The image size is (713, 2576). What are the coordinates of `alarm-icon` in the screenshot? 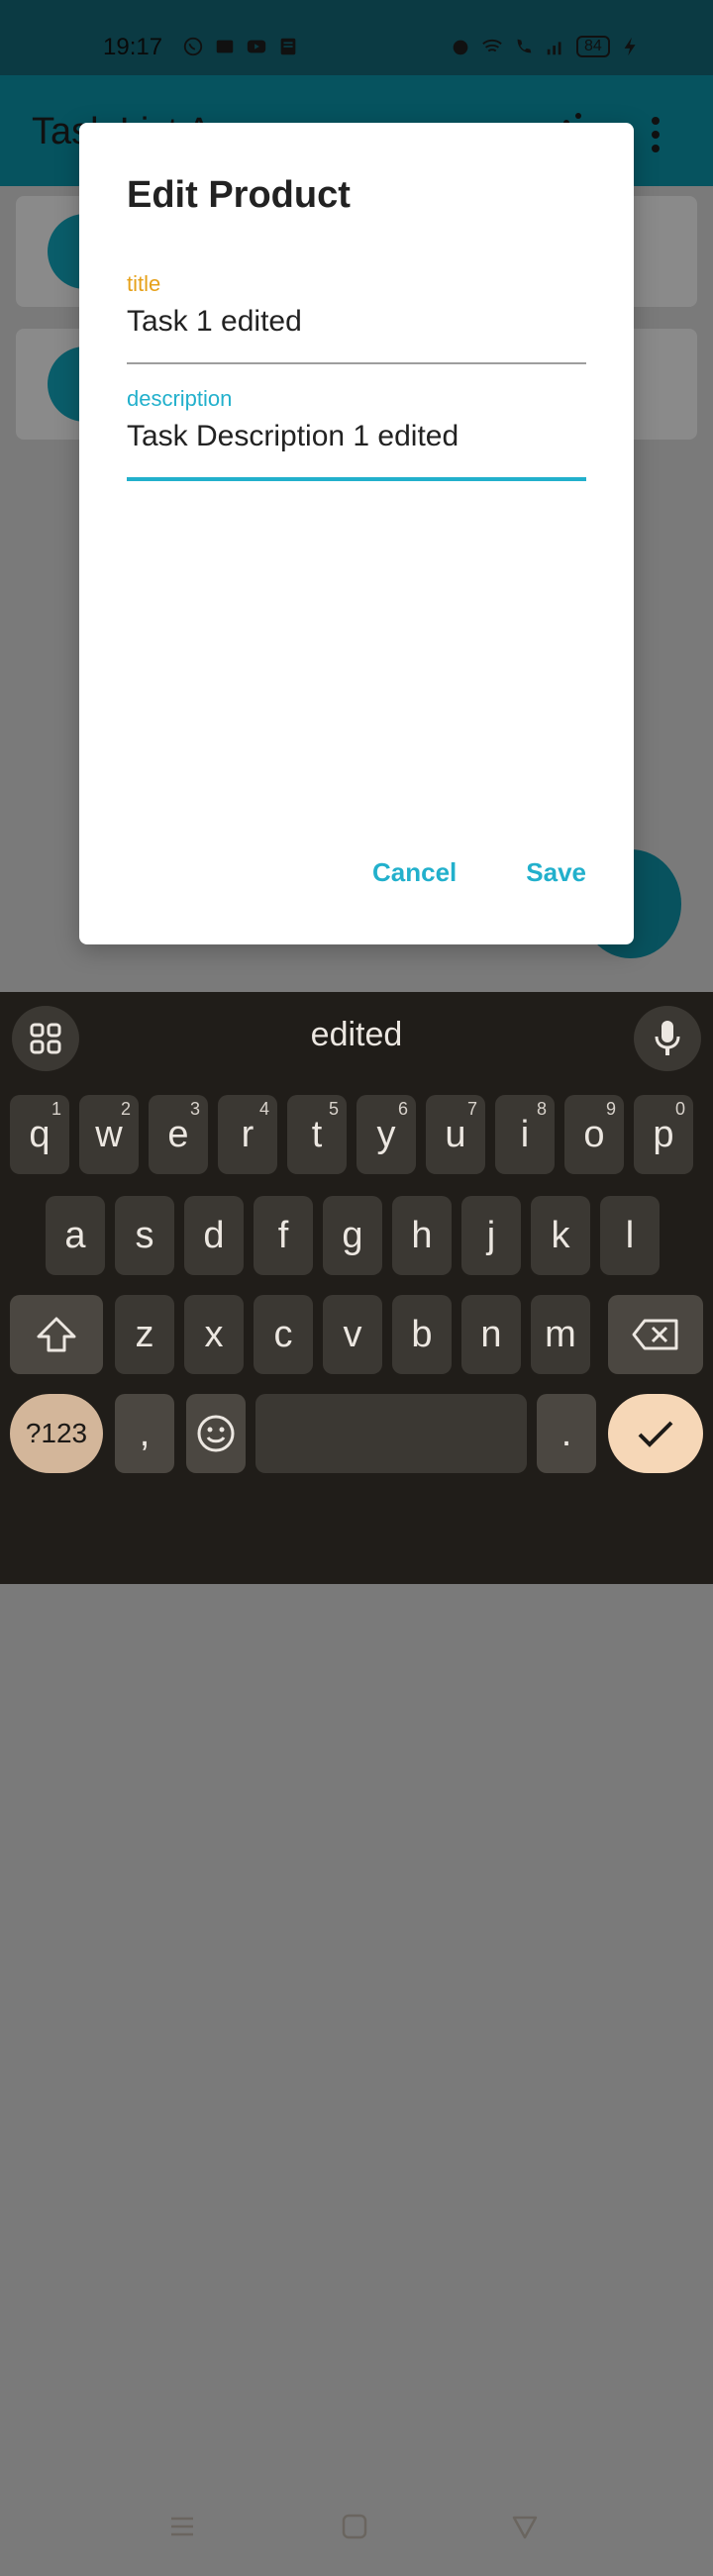 It's located at (460, 47).